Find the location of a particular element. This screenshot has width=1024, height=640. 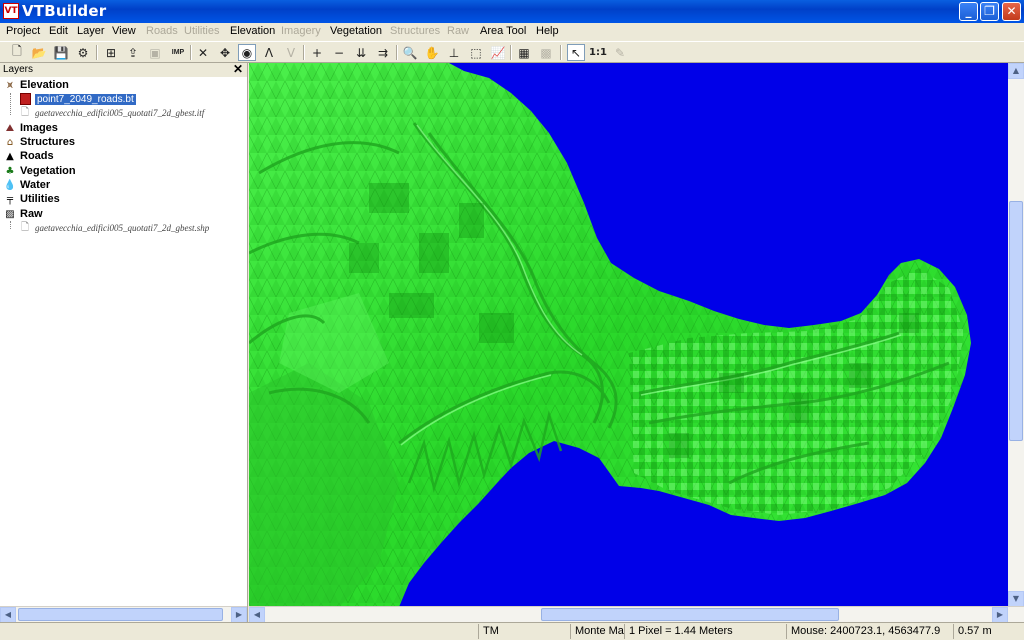

layer-group-utilities: ╤ Utilities is located at coordinates (32, 199).